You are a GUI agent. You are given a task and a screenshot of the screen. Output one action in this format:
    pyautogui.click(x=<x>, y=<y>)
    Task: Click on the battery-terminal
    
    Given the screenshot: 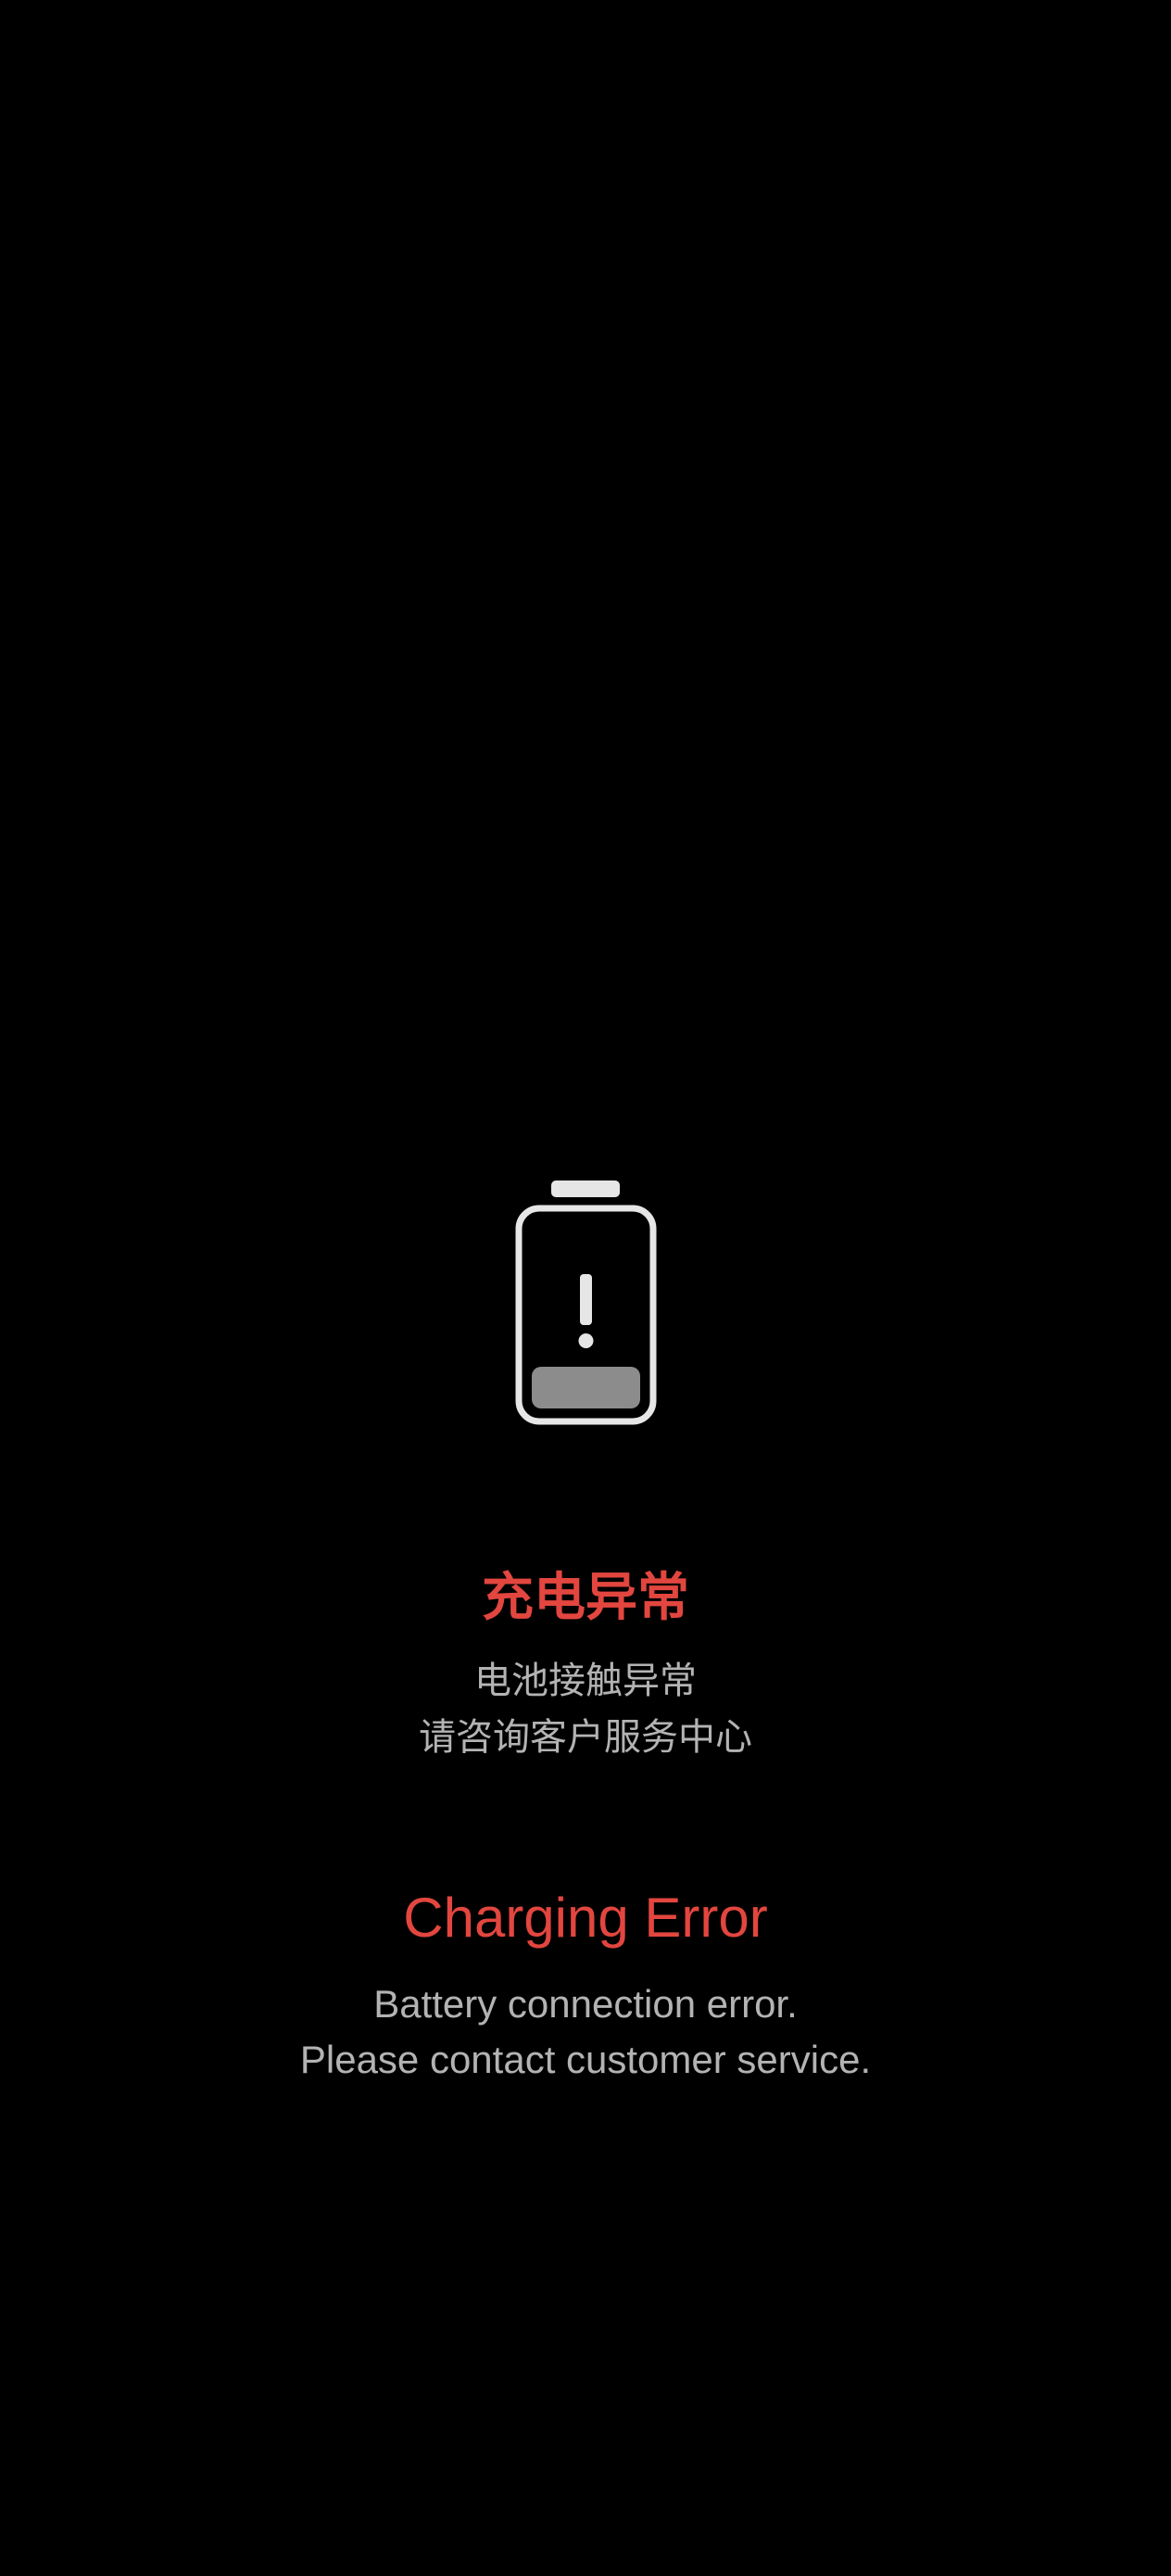 What is the action you would take?
    pyautogui.click(x=585, y=1189)
    